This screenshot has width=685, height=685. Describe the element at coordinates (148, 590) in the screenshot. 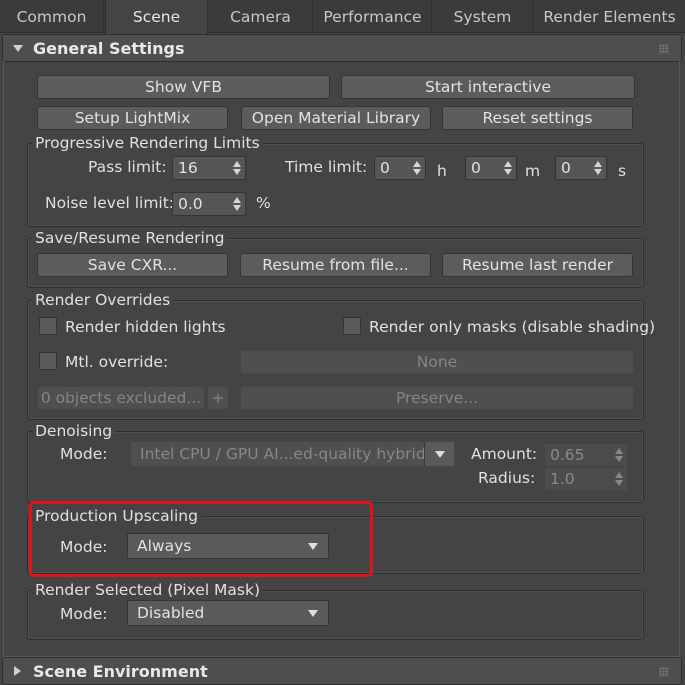

I see `render-selected-title: Render Selected (Pixel Mask)` at that location.